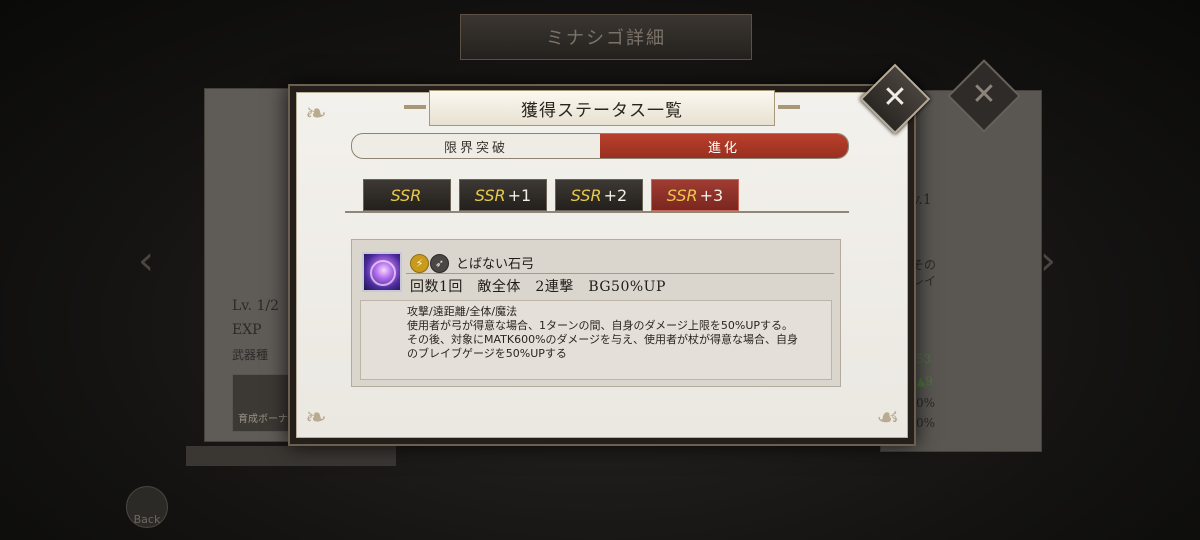 The image size is (1200, 540). What do you see at coordinates (606, 37) in the screenshot?
I see `screen-title: ミナシゴ詳細` at bounding box center [606, 37].